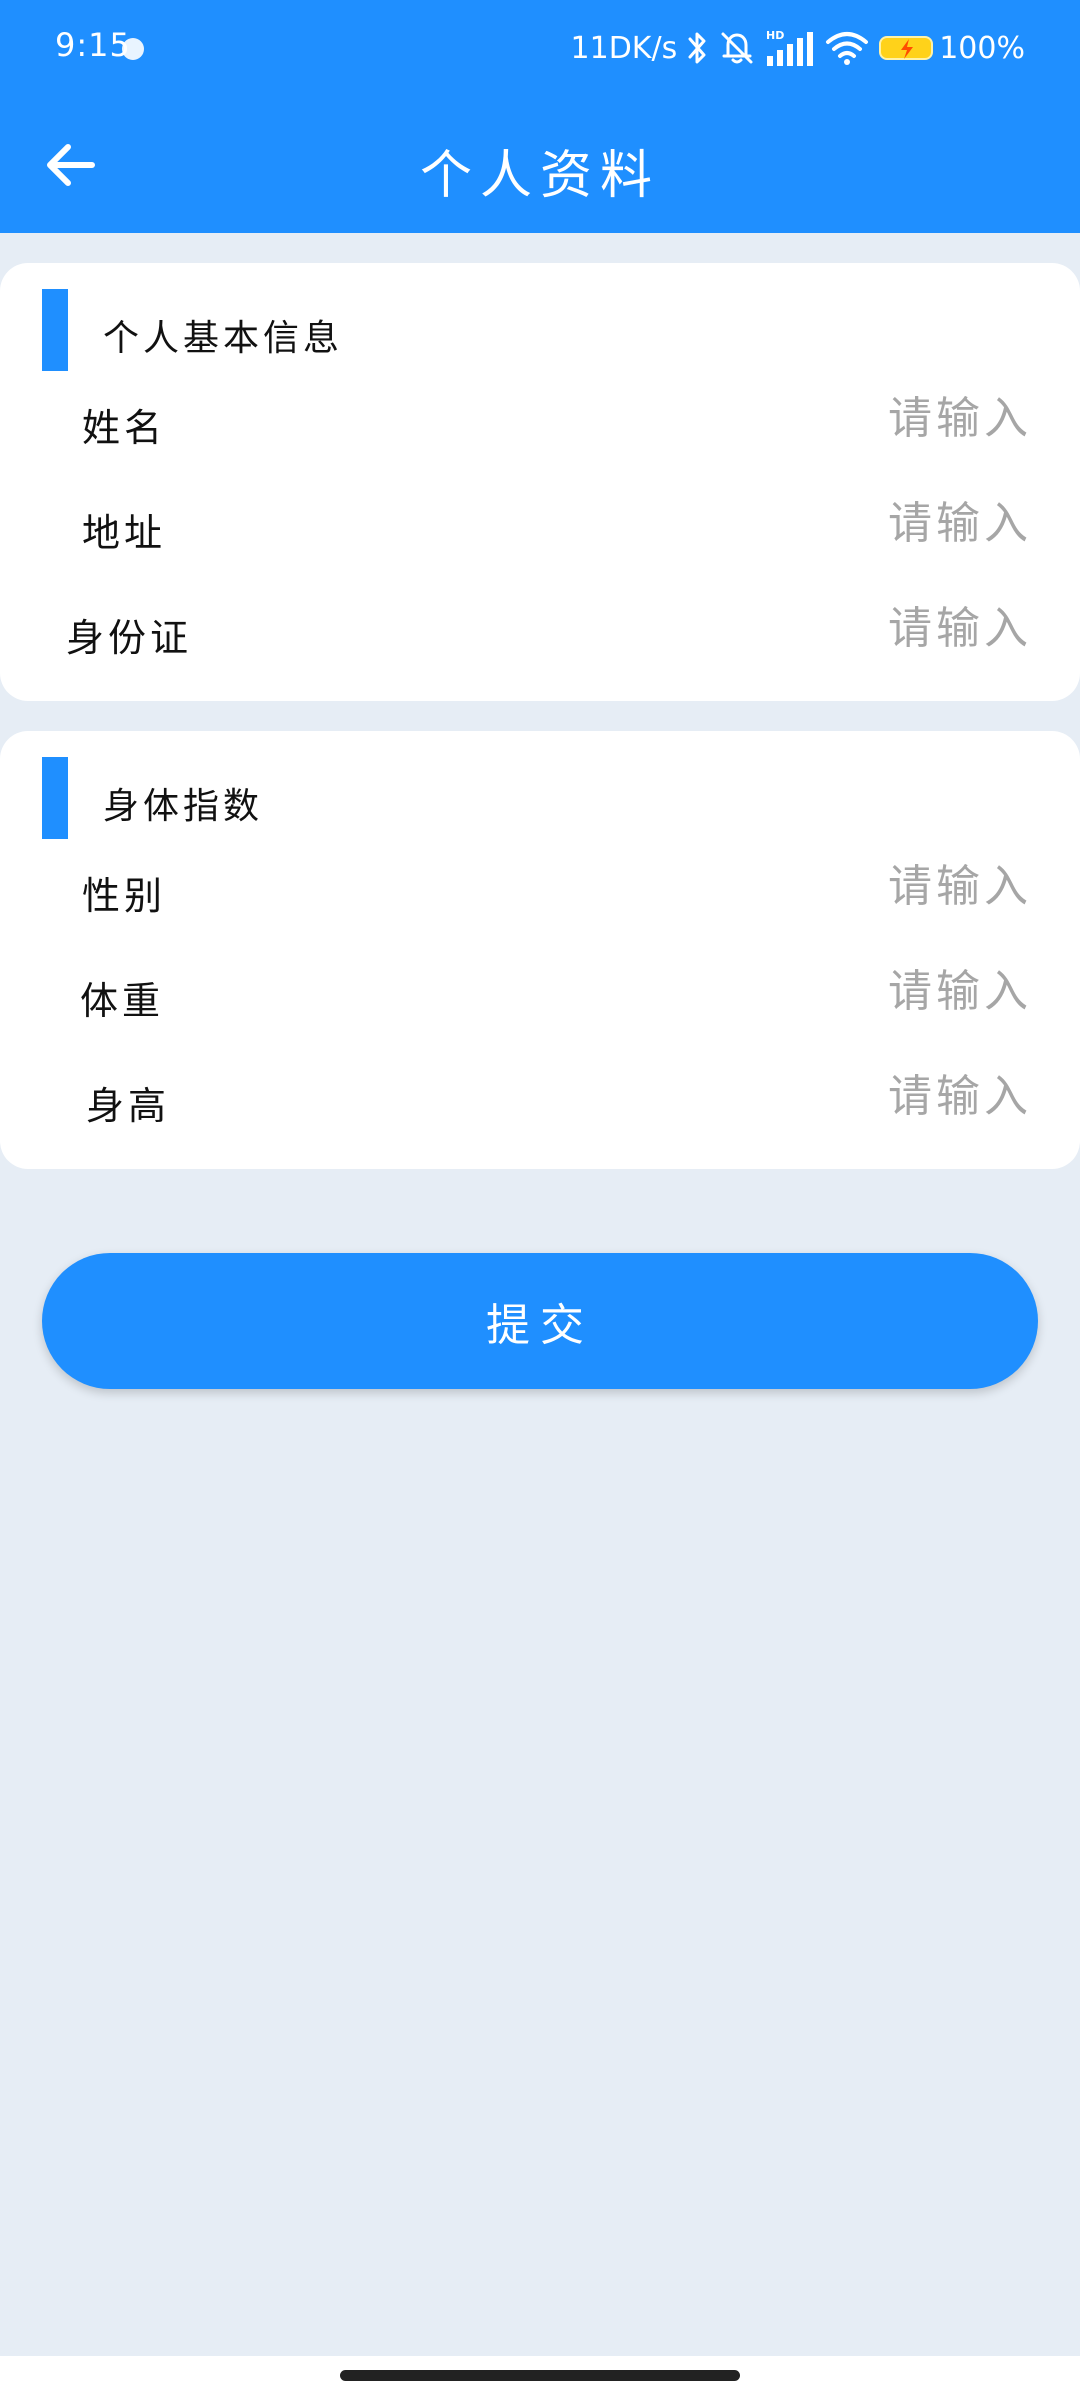 The height and width of the screenshot is (2400, 1080). Describe the element at coordinates (982, 48) in the screenshot. I see `battery-percentage: 100%` at that location.